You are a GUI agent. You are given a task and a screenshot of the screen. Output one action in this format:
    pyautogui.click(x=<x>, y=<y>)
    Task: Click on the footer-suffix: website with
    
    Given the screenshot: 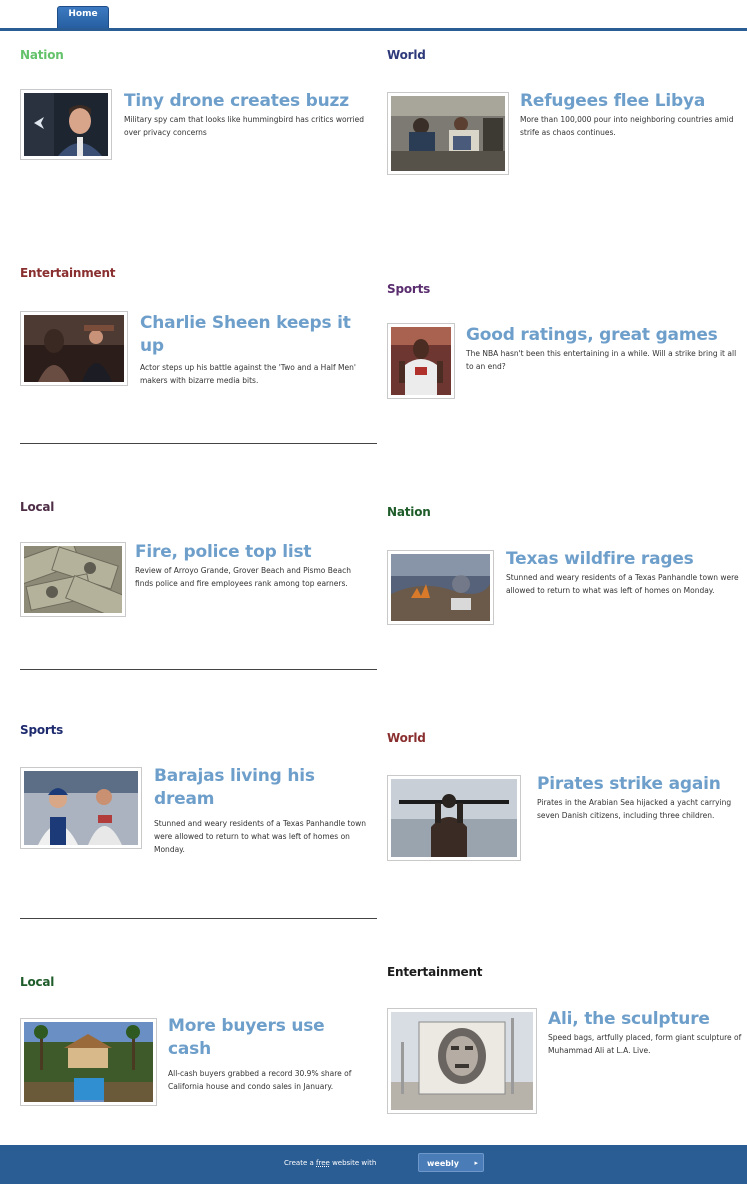 What is the action you would take?
    pyautogui.click(x=354, y=1163)
    